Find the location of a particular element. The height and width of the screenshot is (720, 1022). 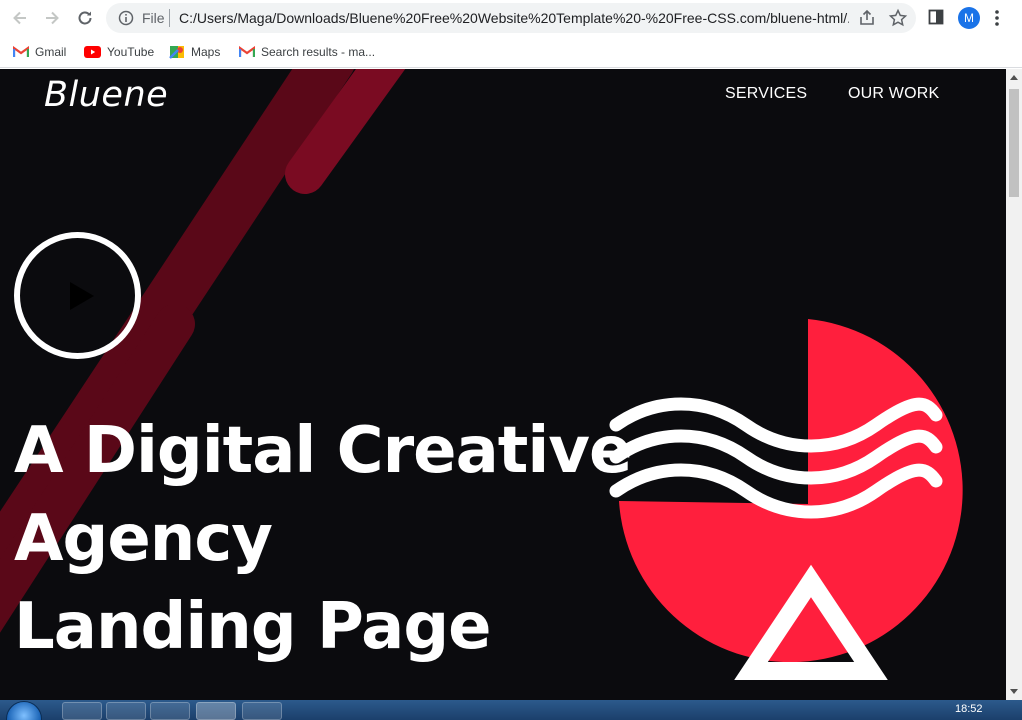

bookmark-youtube: YouTube is located at coordinates (119, 52).